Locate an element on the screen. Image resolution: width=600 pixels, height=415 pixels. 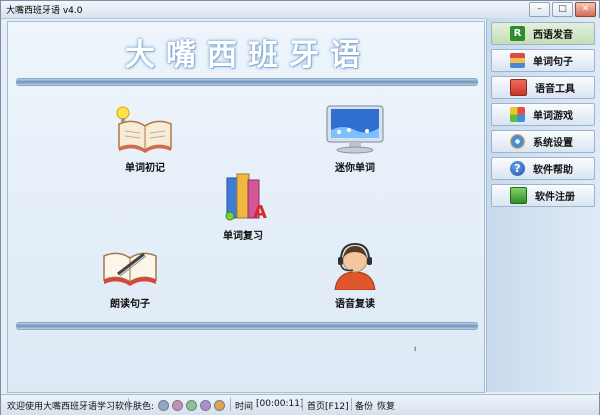
stray-mark: ı is located at coordinates (415, 348).